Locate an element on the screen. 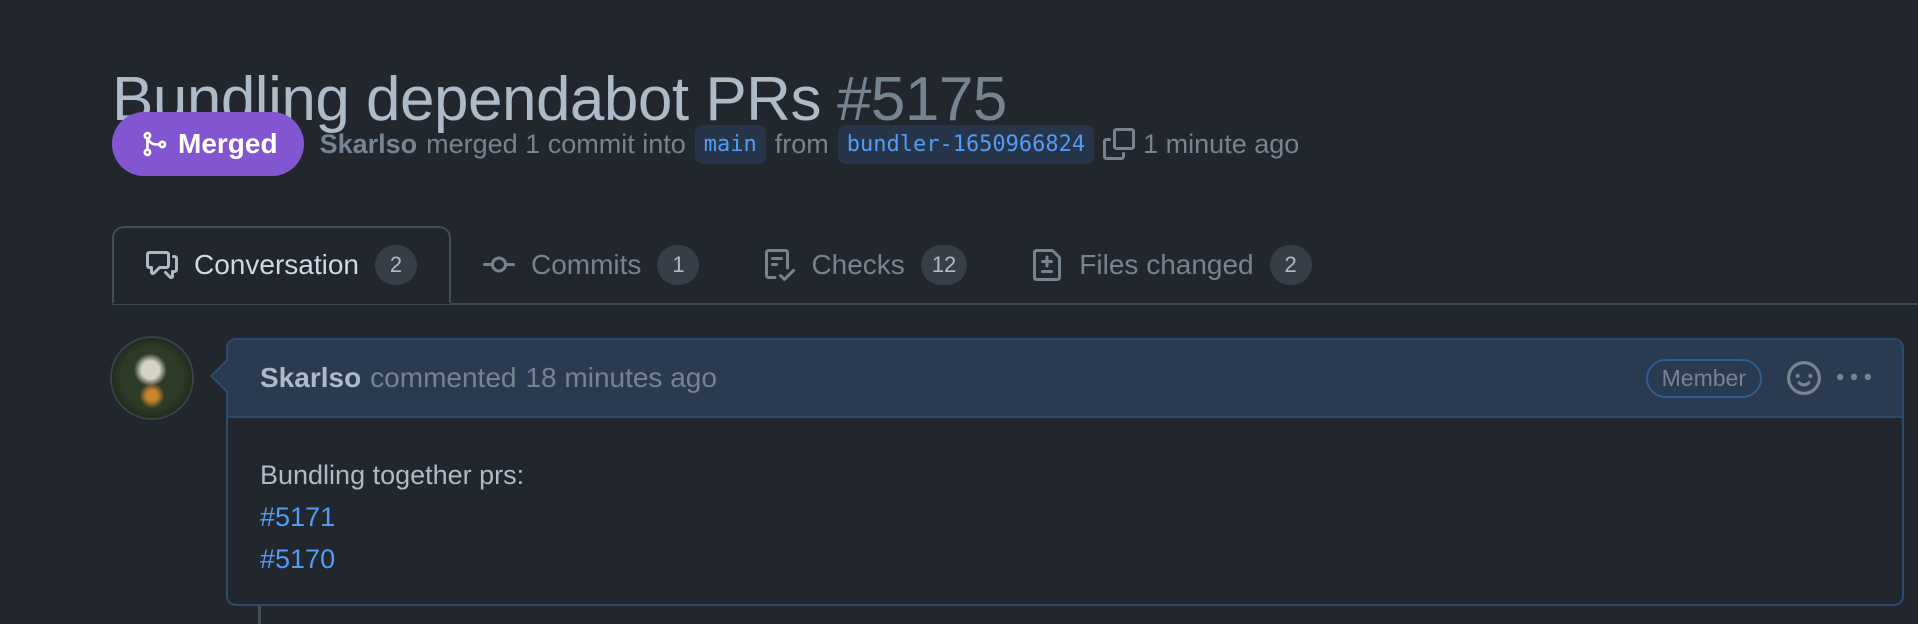 The image size is (1918, 624). tab-commits-label: Commits is located at coordinates (586, 264).